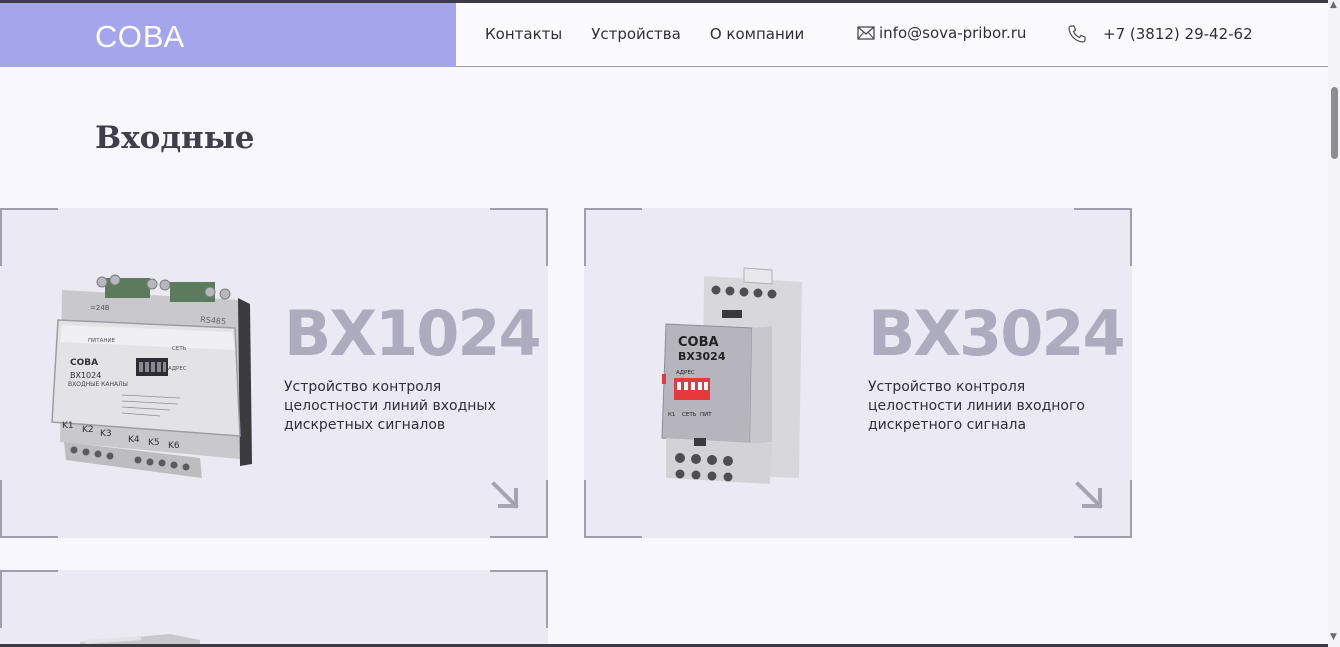  I want to click on device-channel-k3: K3, so click(106, 434).